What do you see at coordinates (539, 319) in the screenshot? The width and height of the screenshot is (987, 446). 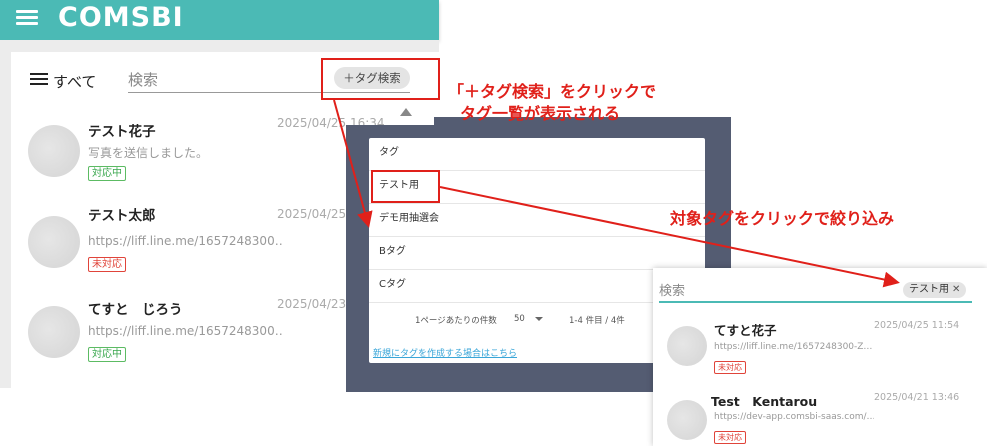 I see `chevron-down-icon` at bounding box center [539, 319].